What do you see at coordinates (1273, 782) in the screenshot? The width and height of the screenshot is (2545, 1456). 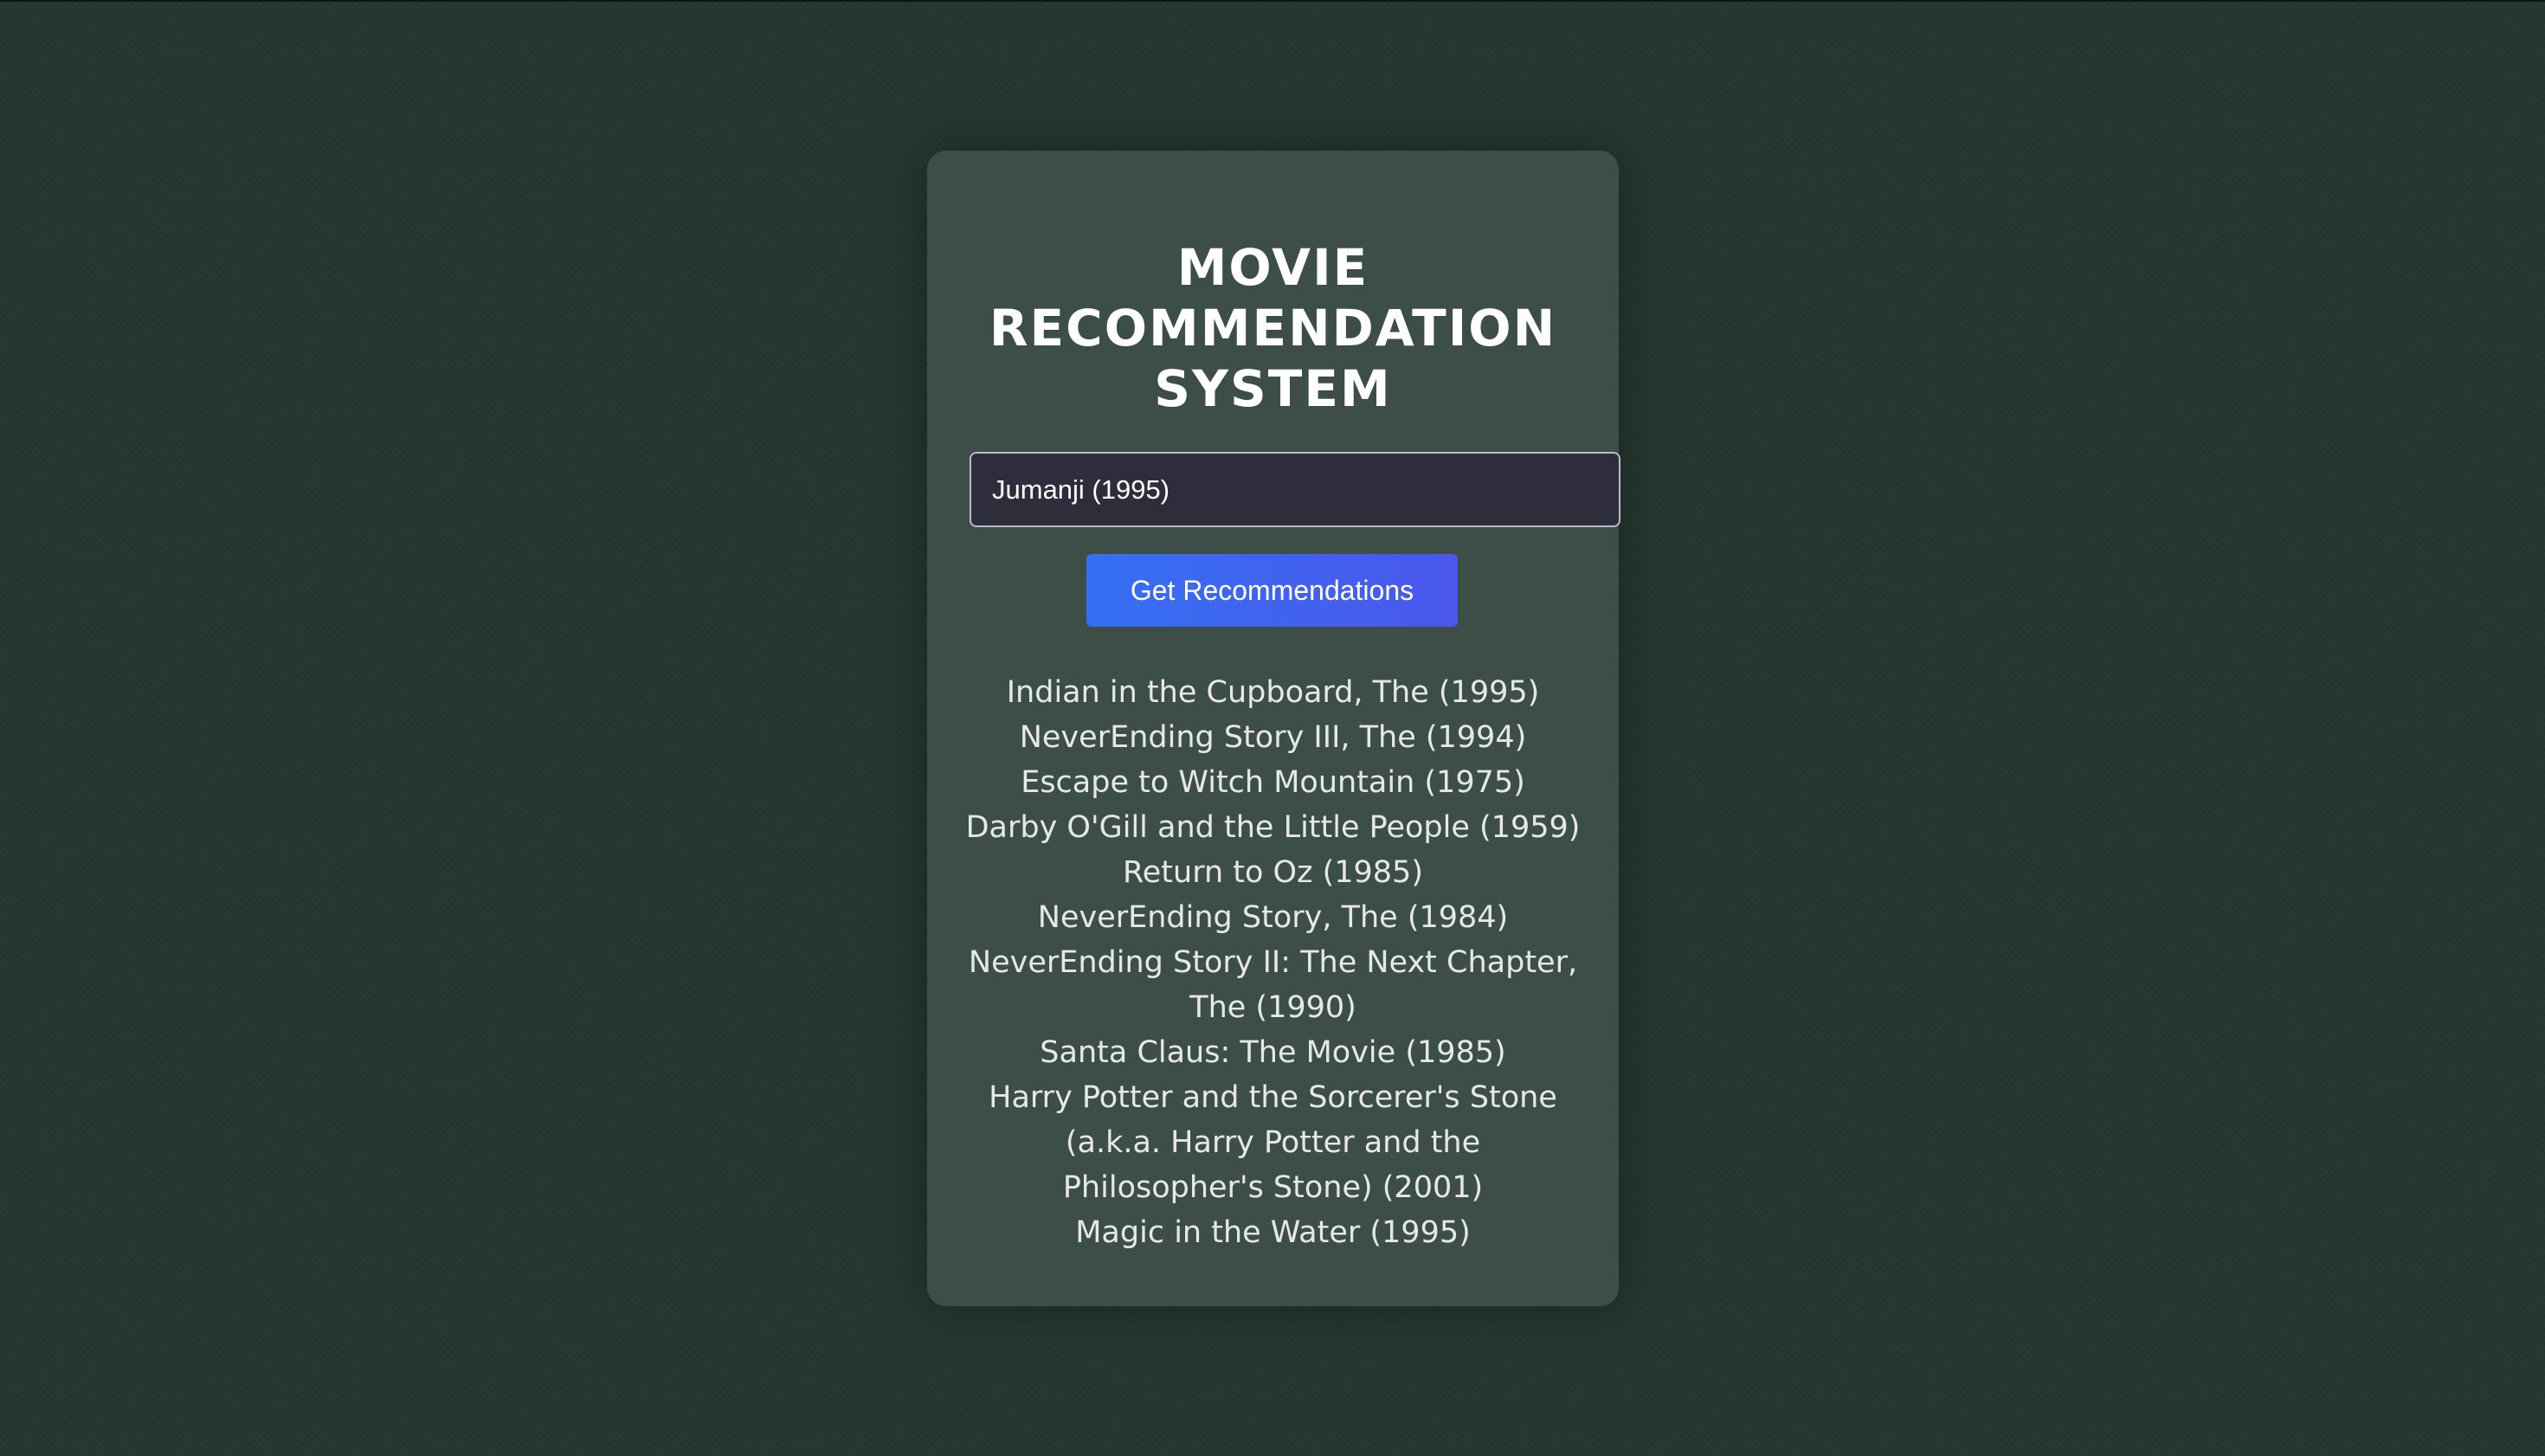 I see `list-item: Escape to Witch Mountain (1975)` at bounding box center [1273, 782].